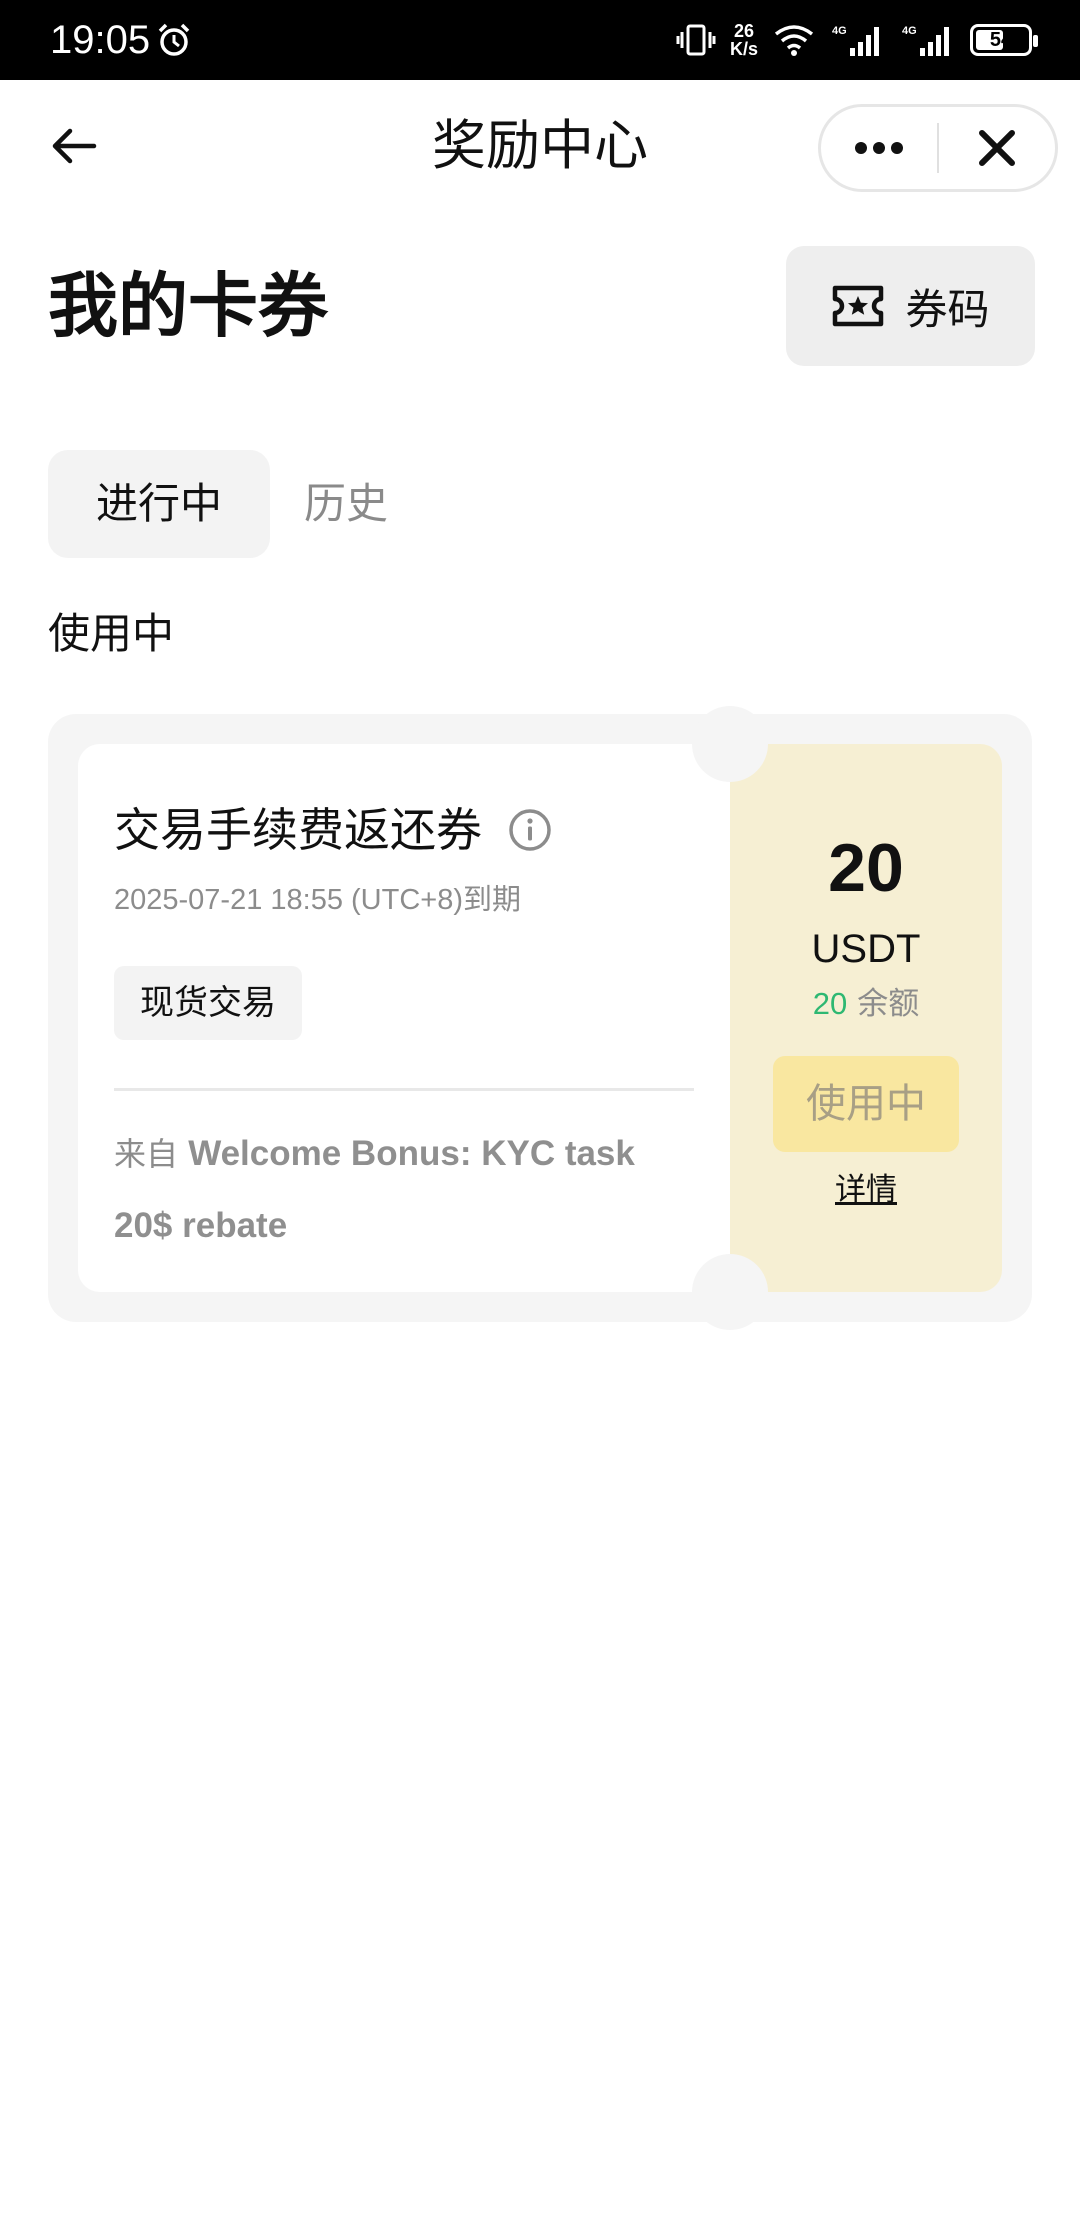  What do you see at coordinates (925, 40) in the screenshot?
I see `signal-icon-sim2: 4G` at bounding box center [925, 40].